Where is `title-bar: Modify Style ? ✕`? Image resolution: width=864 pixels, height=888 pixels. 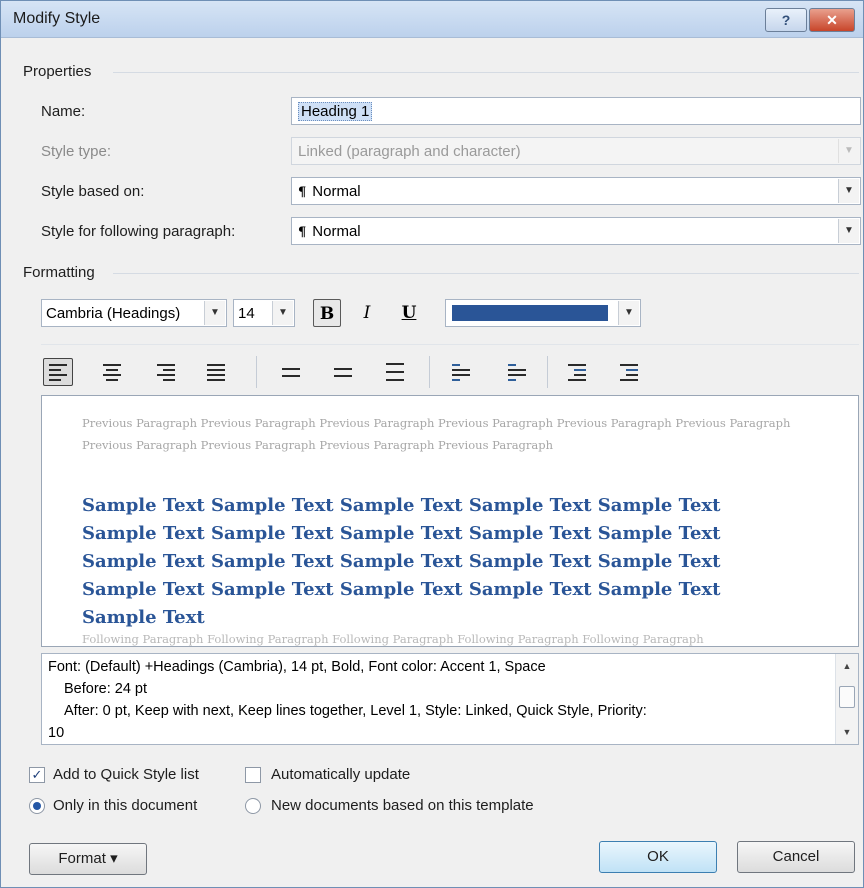
title-bar: Modify Style ? ✕ is located at coordinates (432, 19).